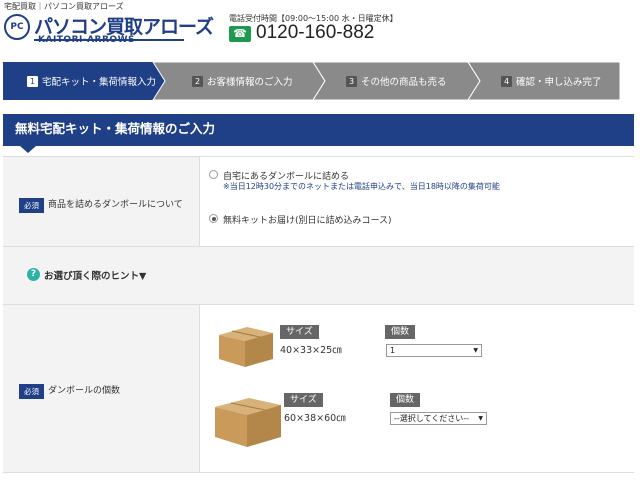  I want to click on required-badge: 必須, so click(31, 205).